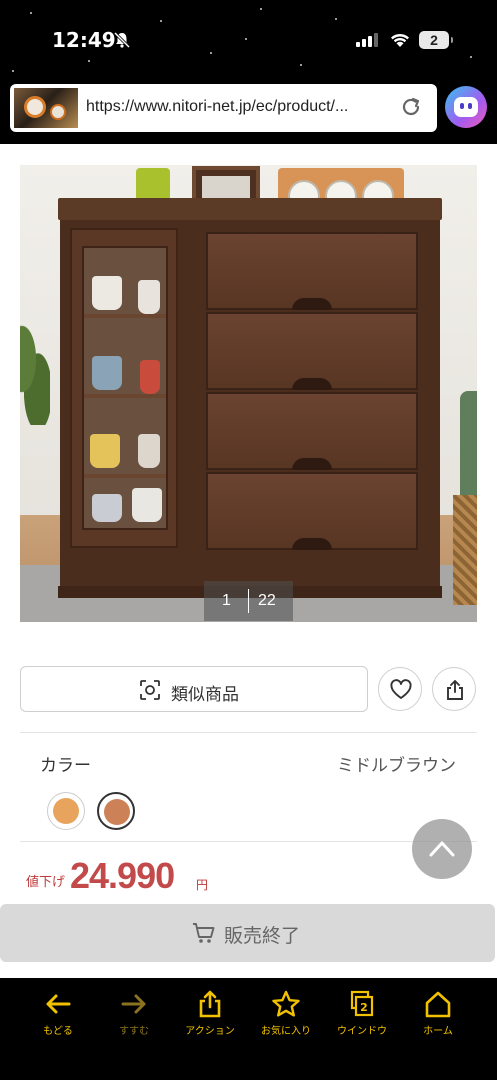 The width and height of the screenshot is (497, 1080). Describe the element at coordinates (248, 40) in the screenshot. I see `status-bar: 12:49 2` at that location.